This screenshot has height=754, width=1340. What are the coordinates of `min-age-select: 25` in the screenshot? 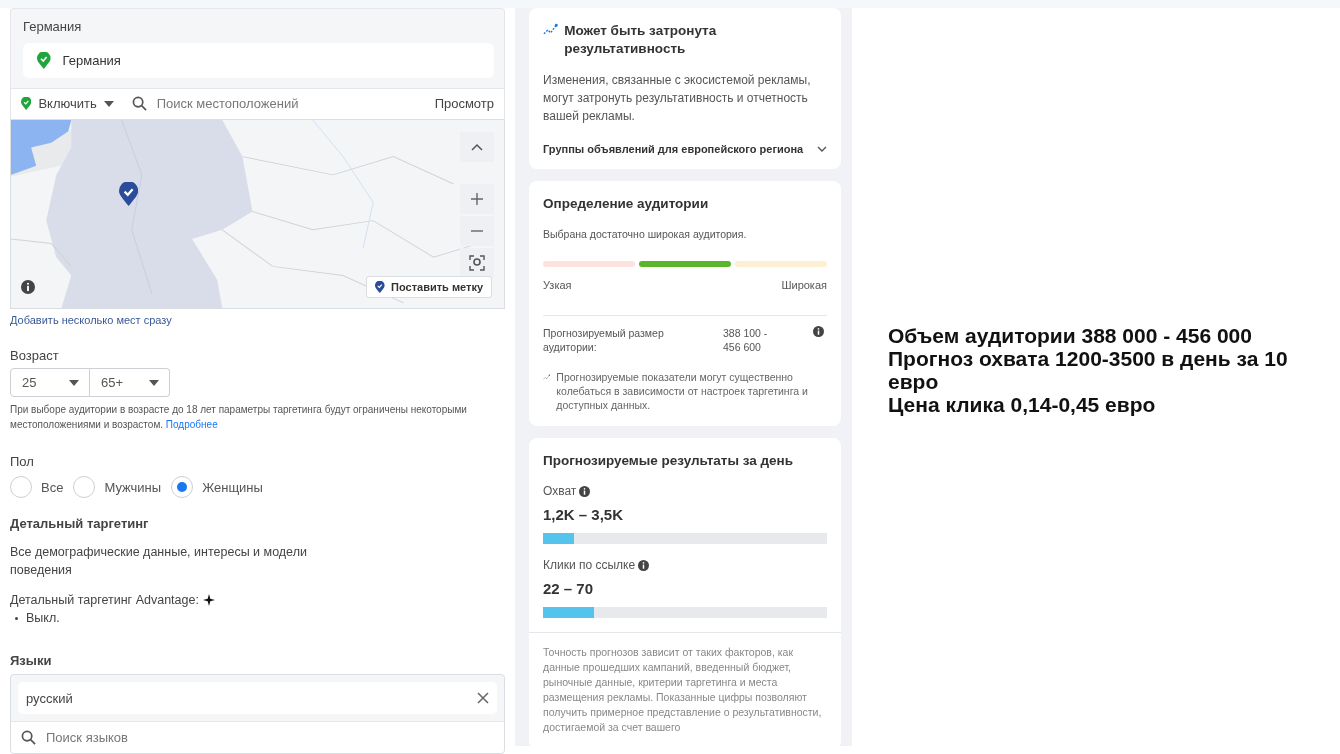 It's located at (50, 382).